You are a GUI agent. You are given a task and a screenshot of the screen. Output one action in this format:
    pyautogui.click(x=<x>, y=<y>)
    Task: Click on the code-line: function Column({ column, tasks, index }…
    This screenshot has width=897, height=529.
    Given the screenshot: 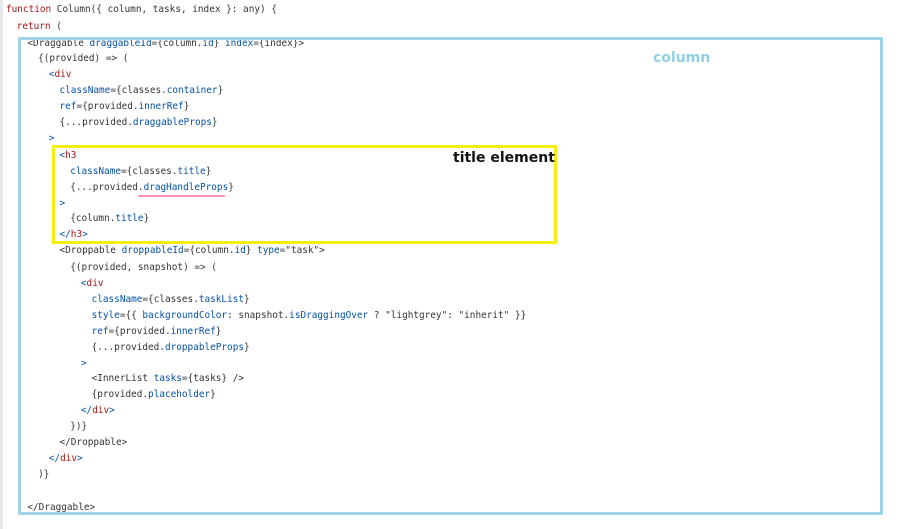 What is the action you would take?
    pyautogui.click(x=141, y=10)
    